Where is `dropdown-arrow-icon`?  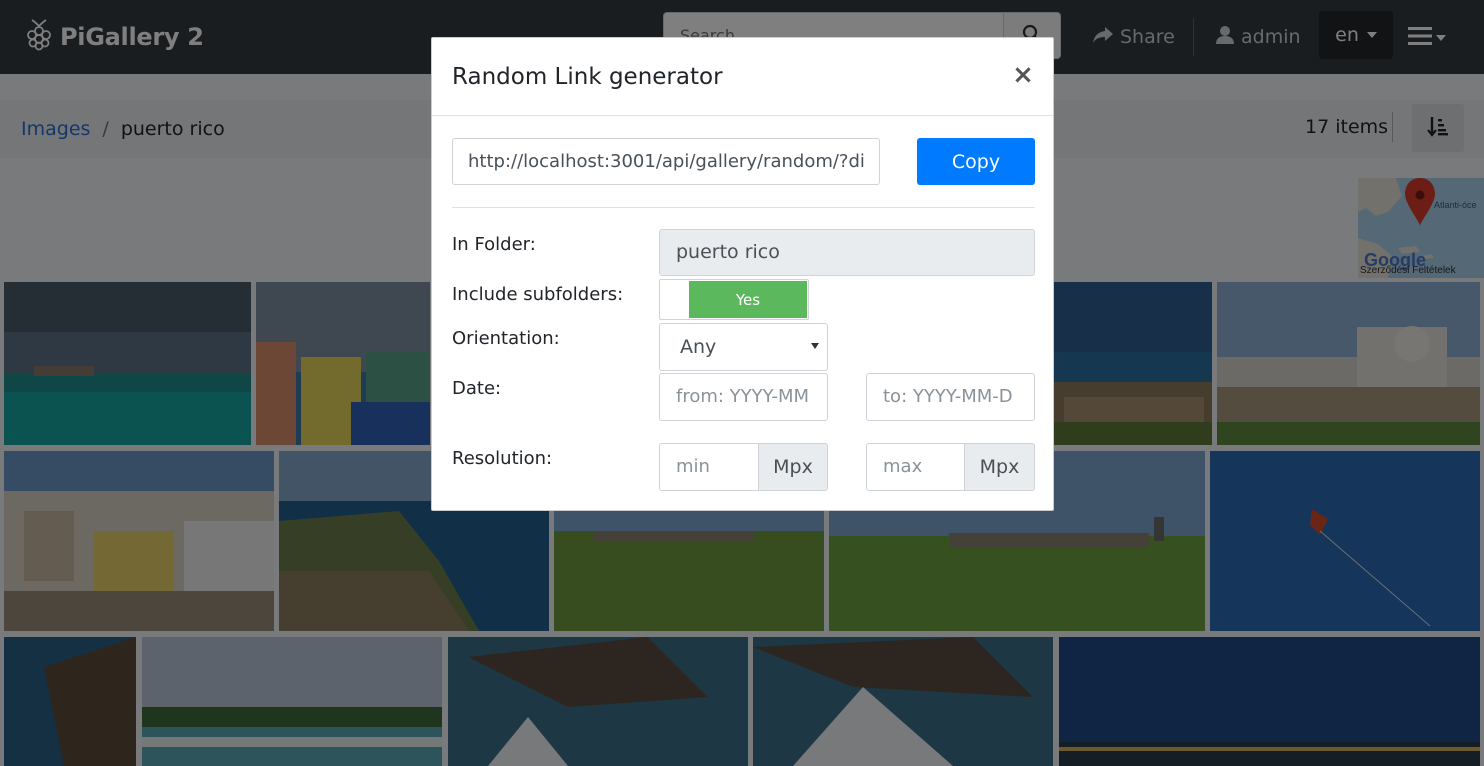
dropdown-arrow-icon is located at coordinates (815, 346).